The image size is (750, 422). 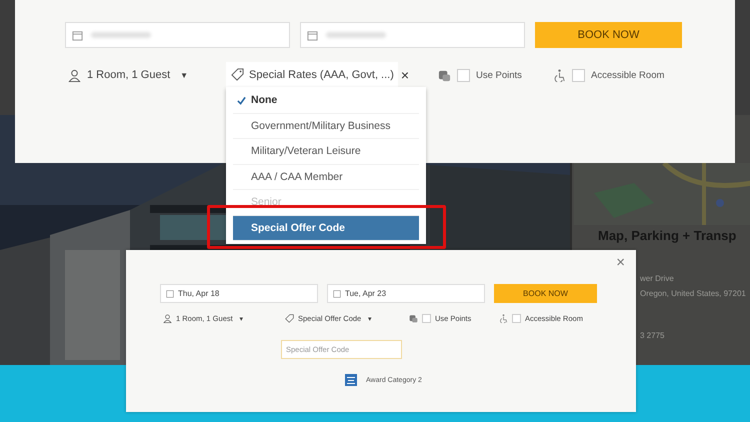 What do you see at coordinates (321, 74) in the screenshot?
I see `dropdown-label: Special Rates (AAA, Govt, ...)` at bounding box center [321, 74].